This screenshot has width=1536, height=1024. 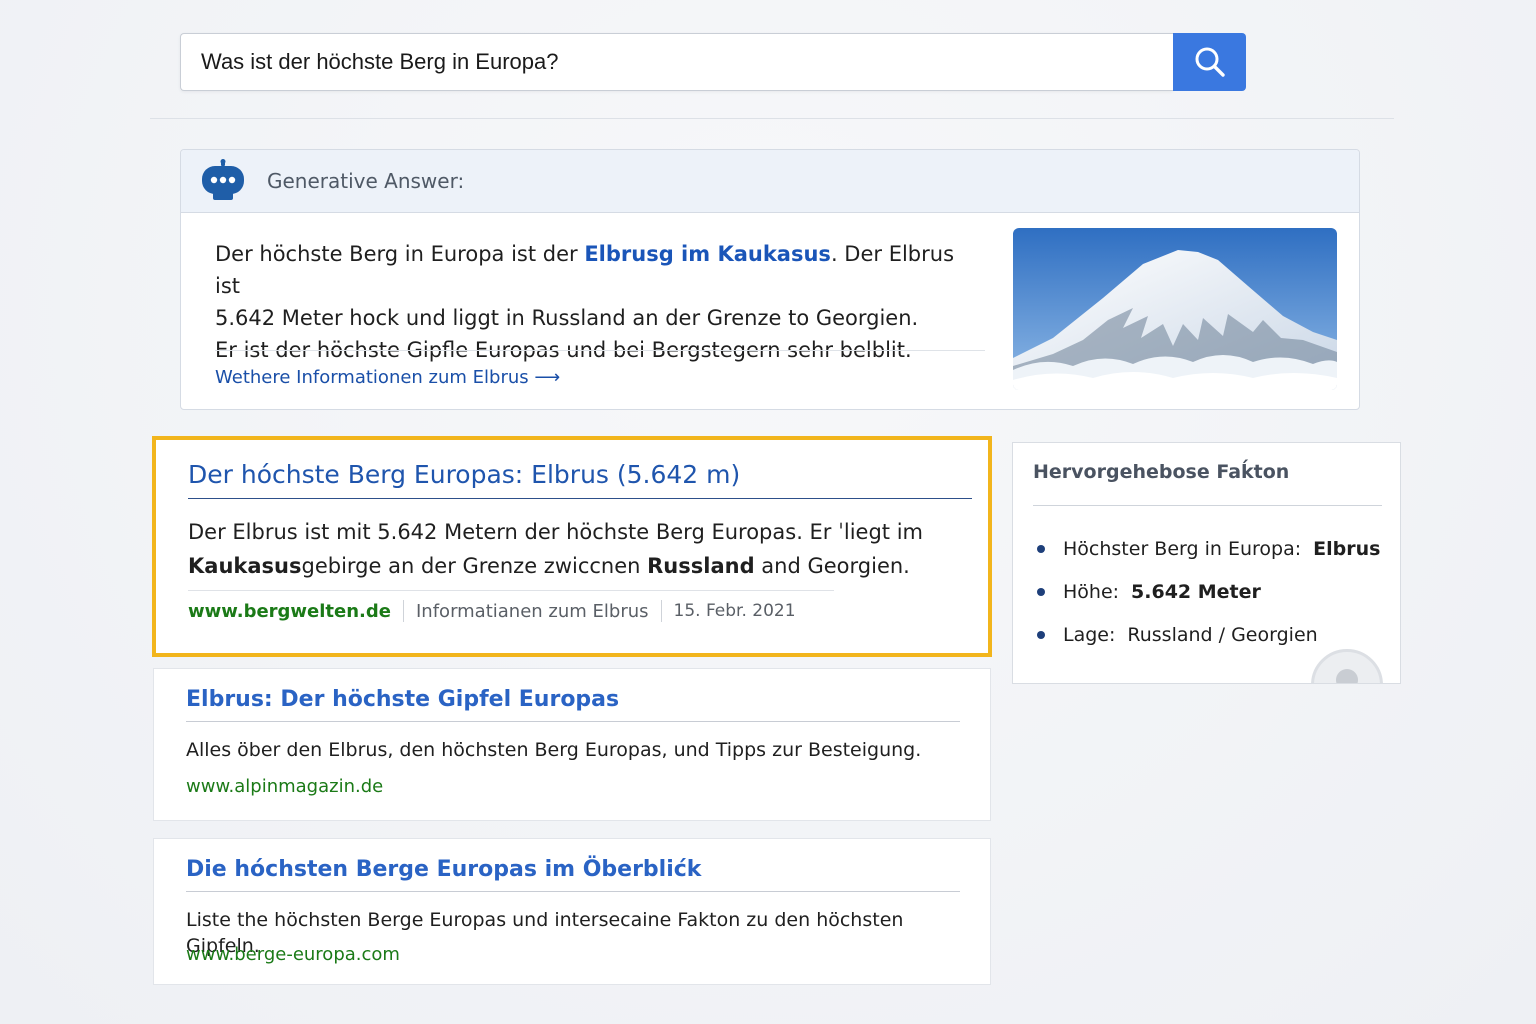 I want to click on result-info: Informatianen zum Elbrus, so click(x=532, y=611).